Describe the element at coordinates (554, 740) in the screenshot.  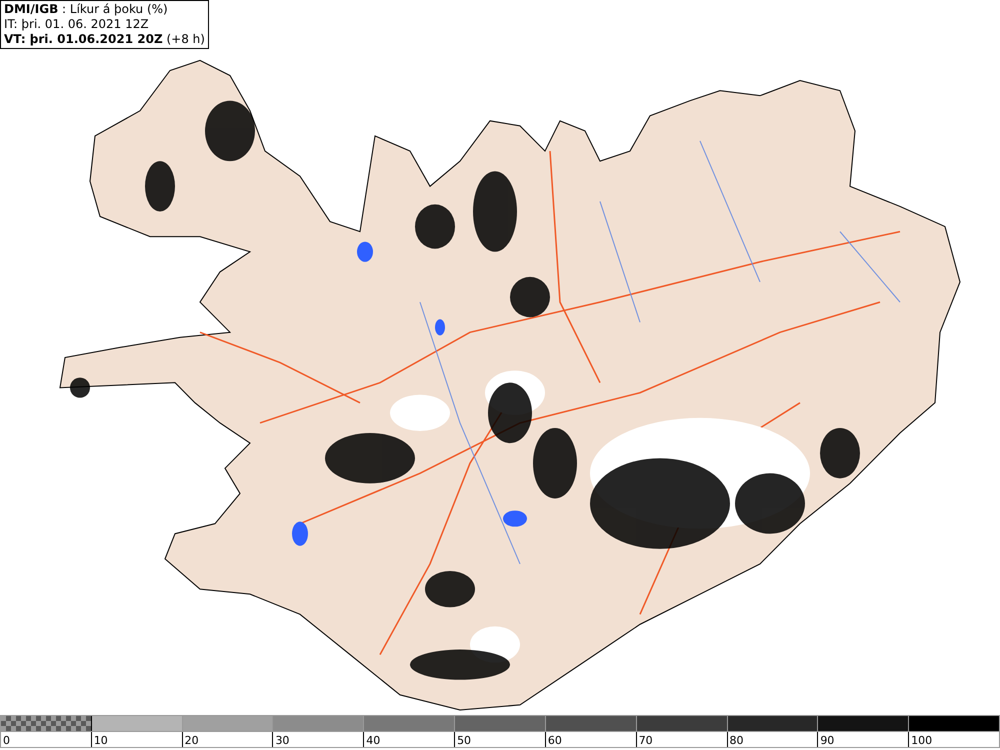
I see `legend-label: 60` at that location.